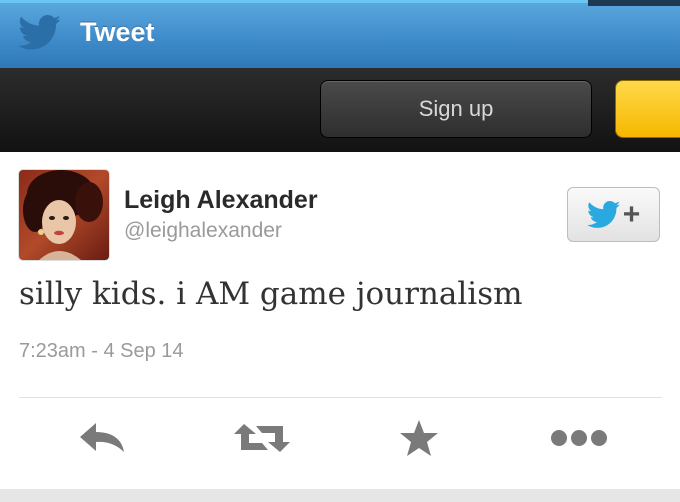  I want to click on twitter-bird-icon, so click(40, 33).